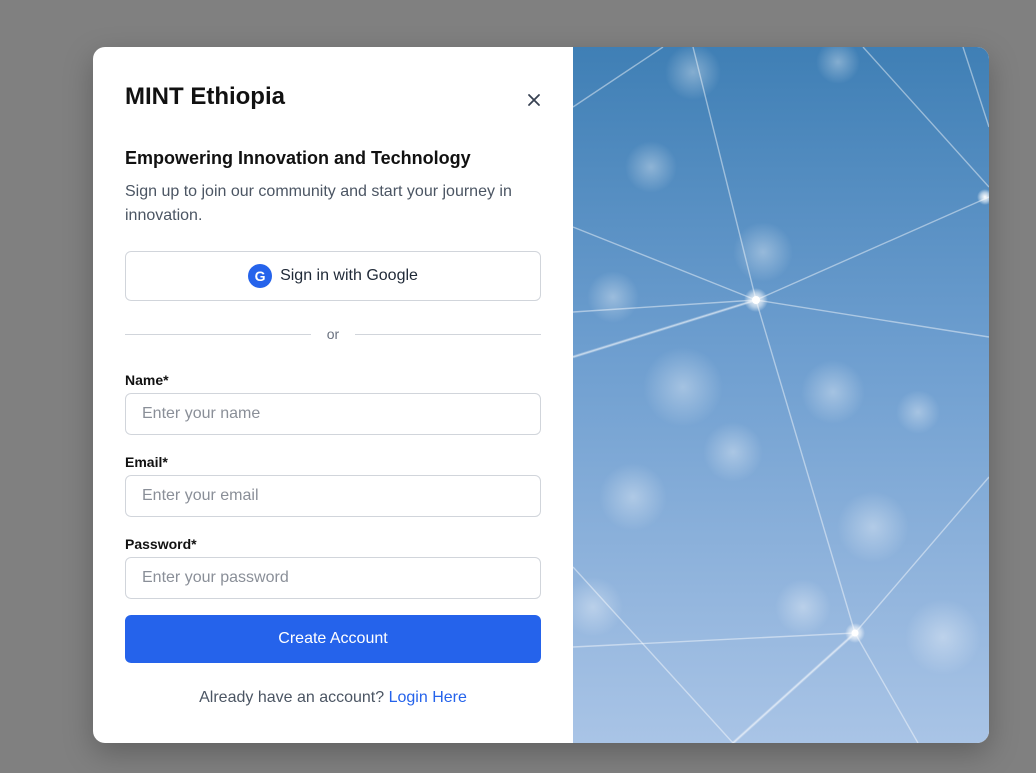  I want to click on password-label: Password*, so click(161, 544).